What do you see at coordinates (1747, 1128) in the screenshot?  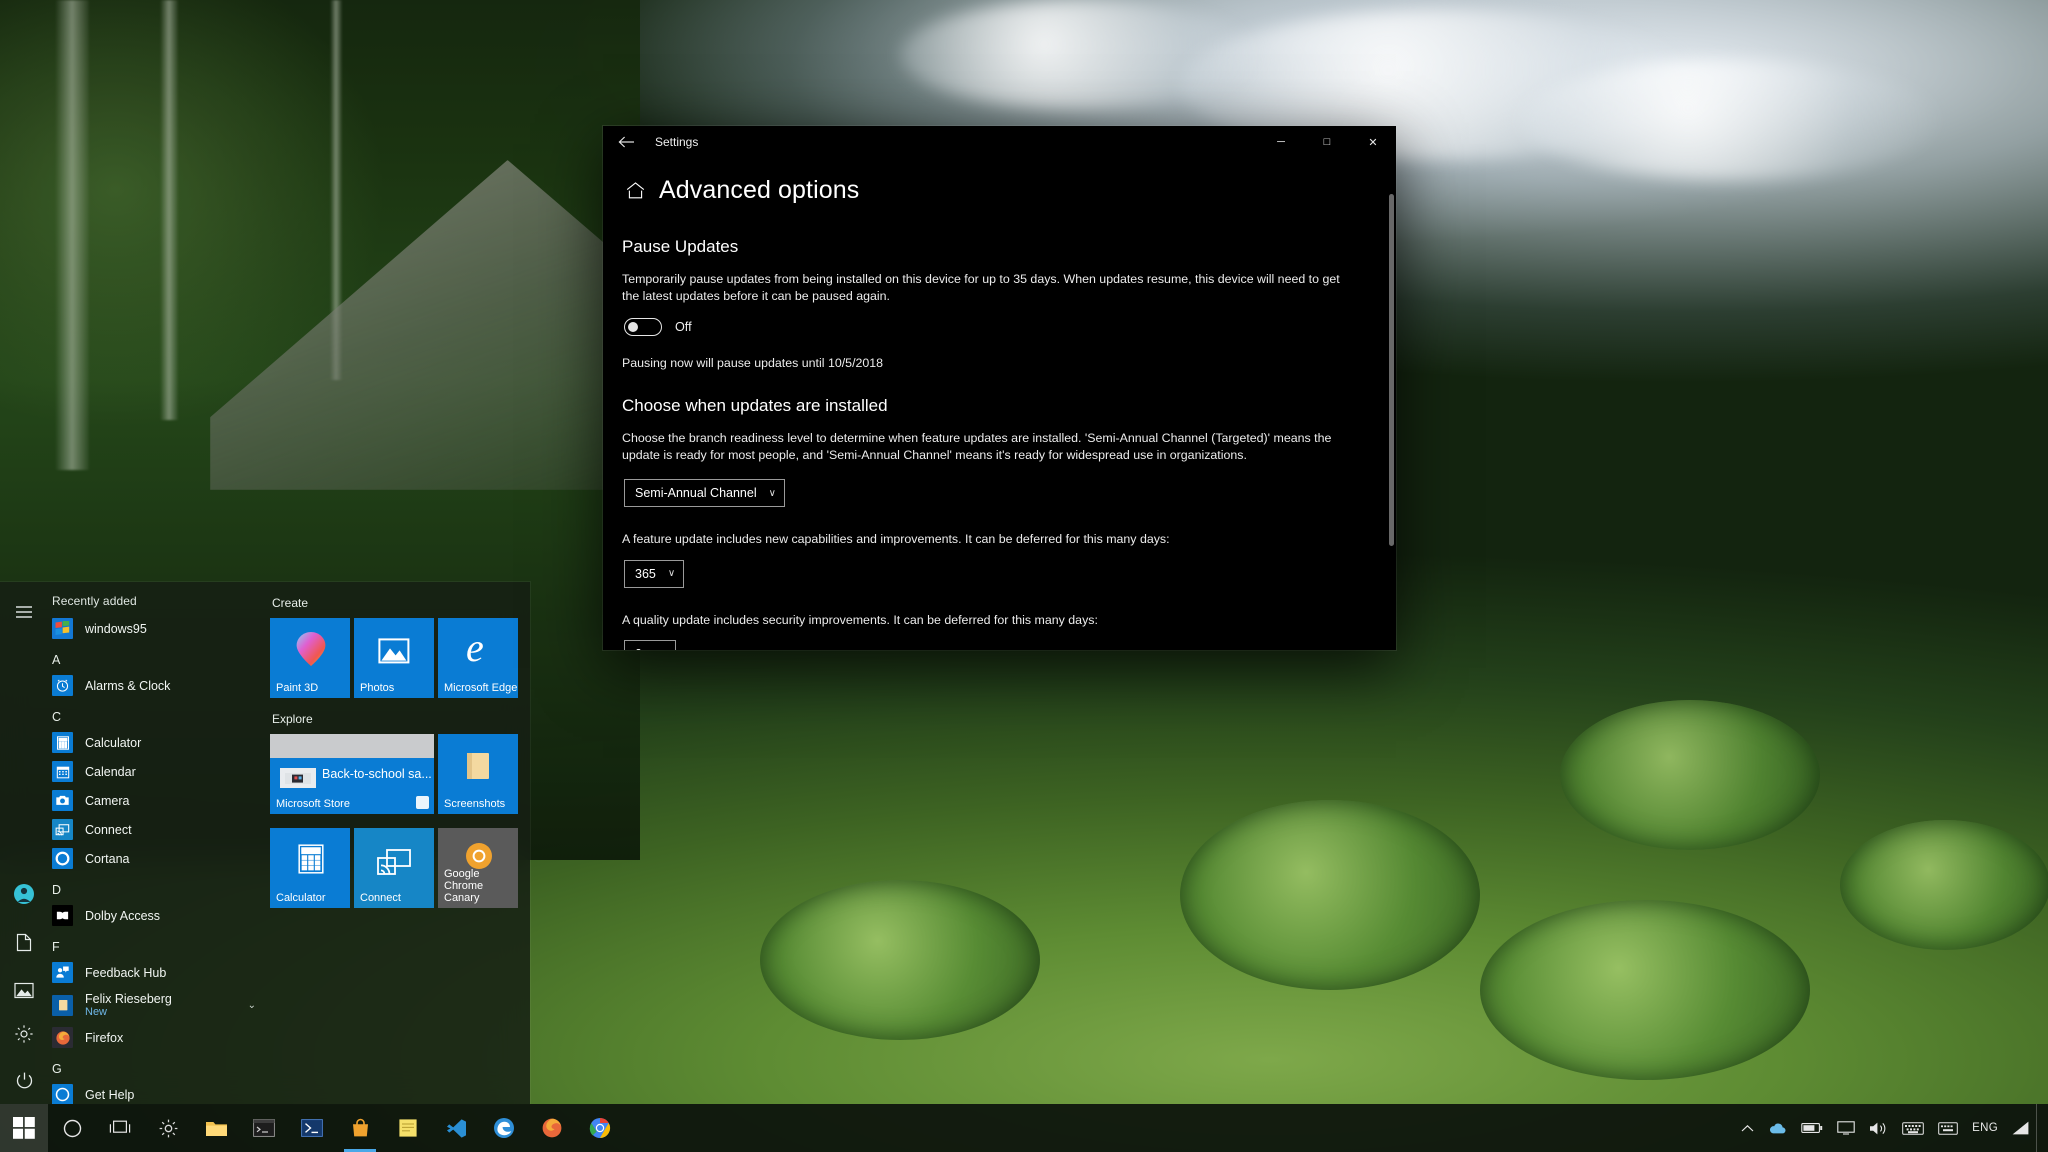 I see `show-hidden-icons-chevron` at bounding box center [1747, 1128].